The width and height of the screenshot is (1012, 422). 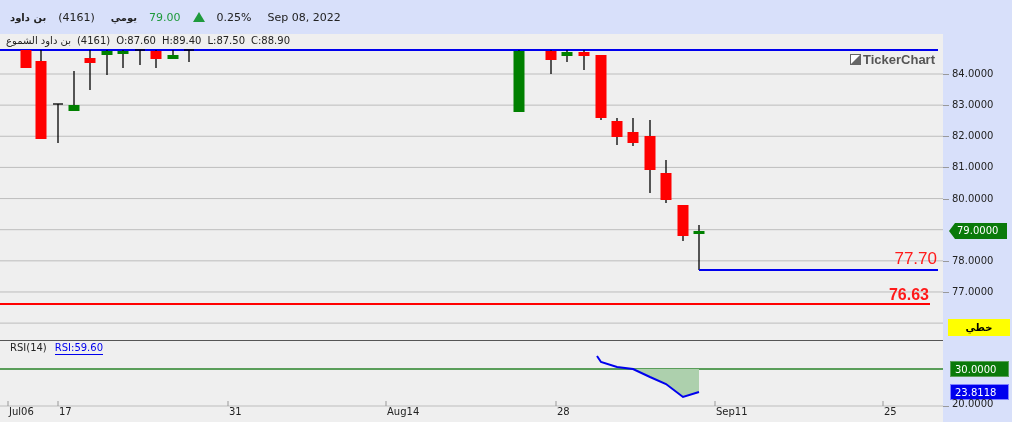 I want to click on ohlc-value: (4161), so click(x=93, y=41).